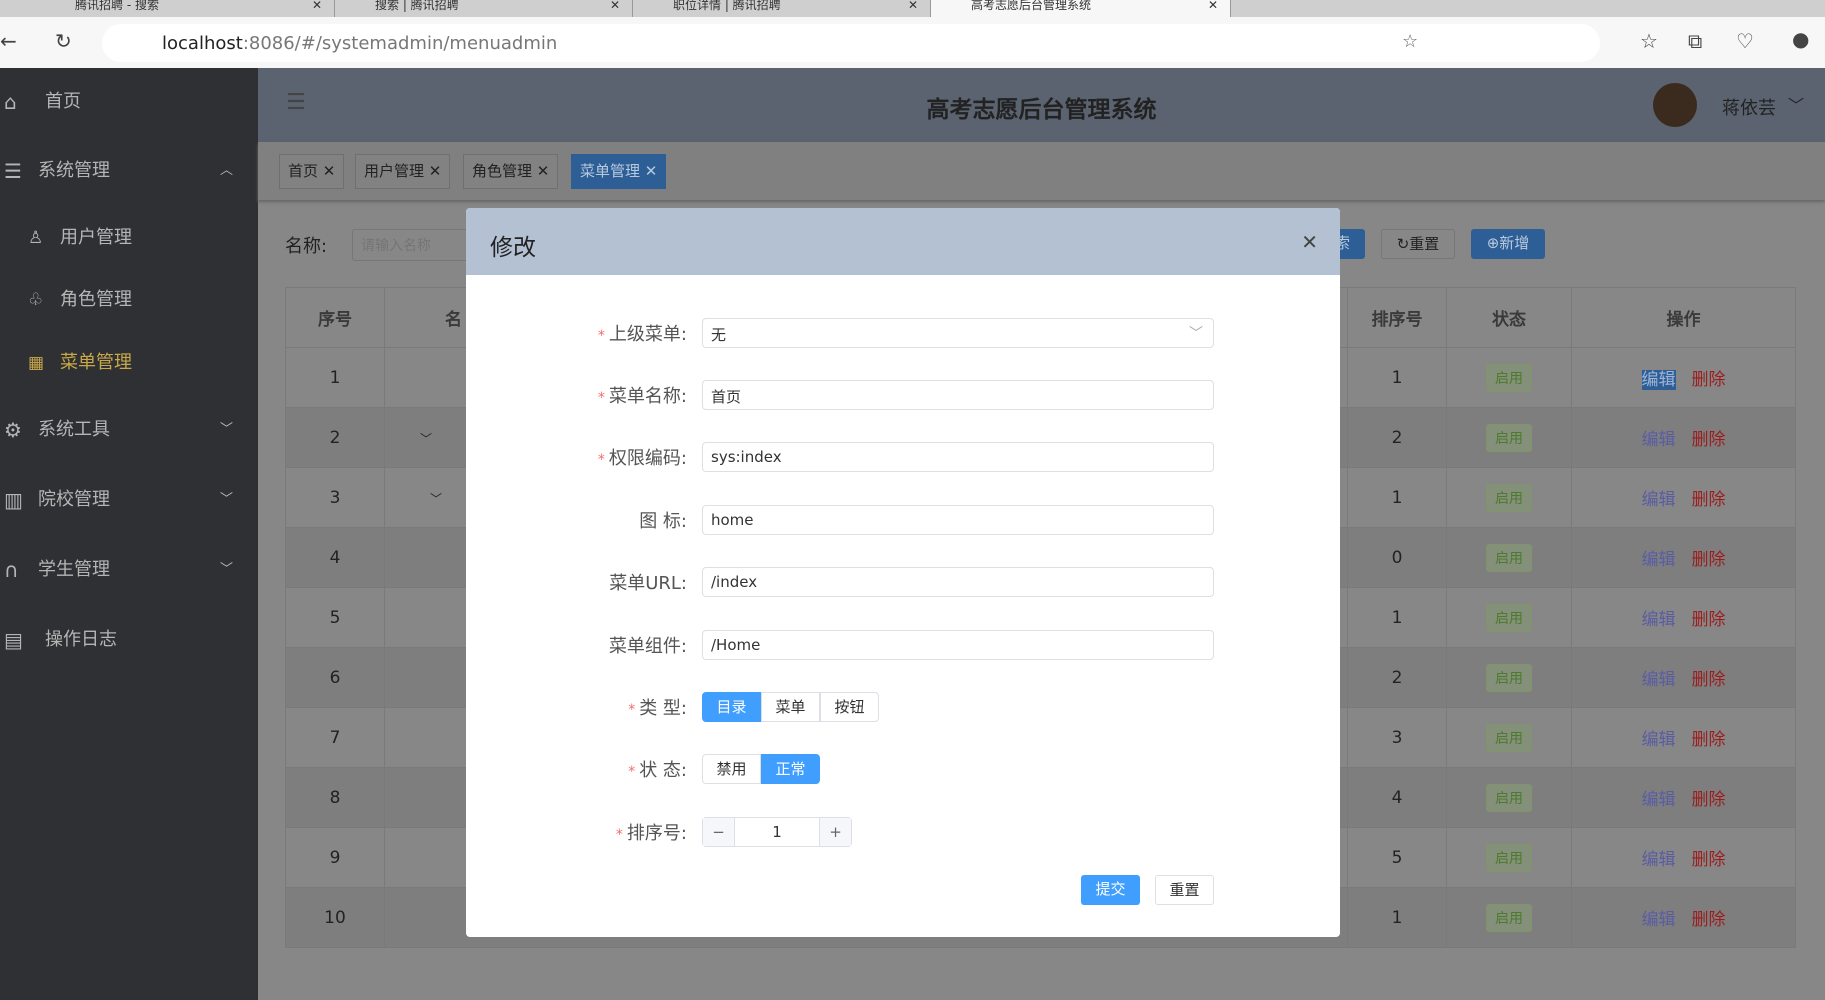 The width and height of the screenshot is (1825, 1000). Describe the element at coordinates (1649, 41) in the screenshot. I see `favorites-icon: ☆` at that location.